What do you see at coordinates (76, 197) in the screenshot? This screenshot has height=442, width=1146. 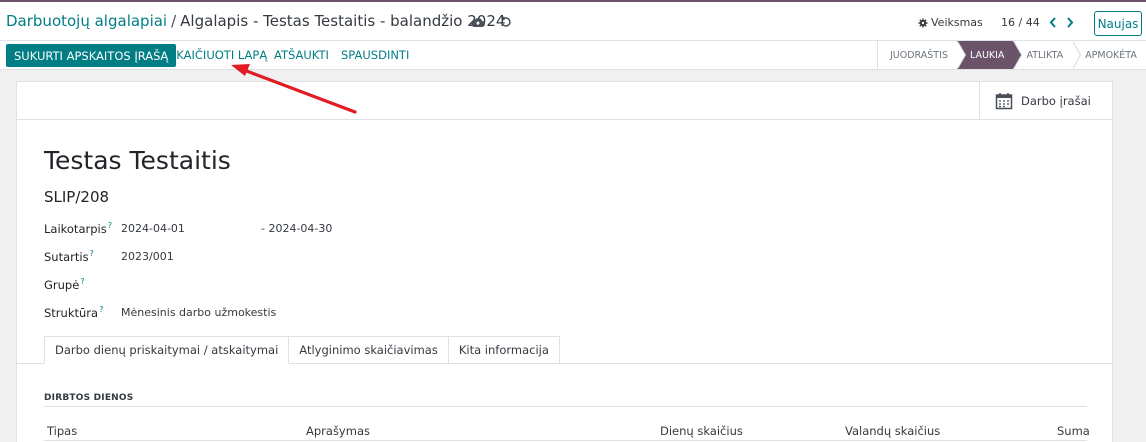 I see `payslip-reference: SLIP/208` at bounding box center [76, 197].